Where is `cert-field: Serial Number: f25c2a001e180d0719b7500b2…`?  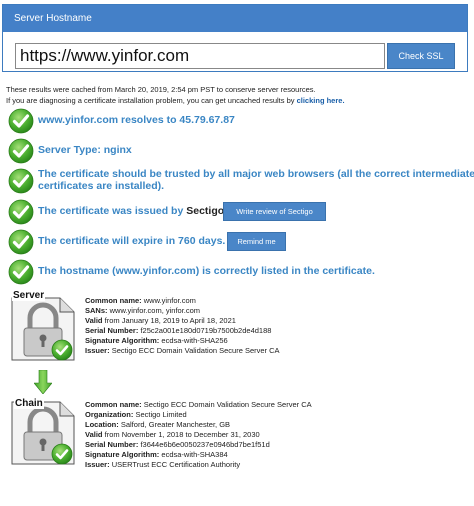 cert-field: Serial Number: f25c2a001e180d0719b7500b2… is located at coordinates (182, 331).